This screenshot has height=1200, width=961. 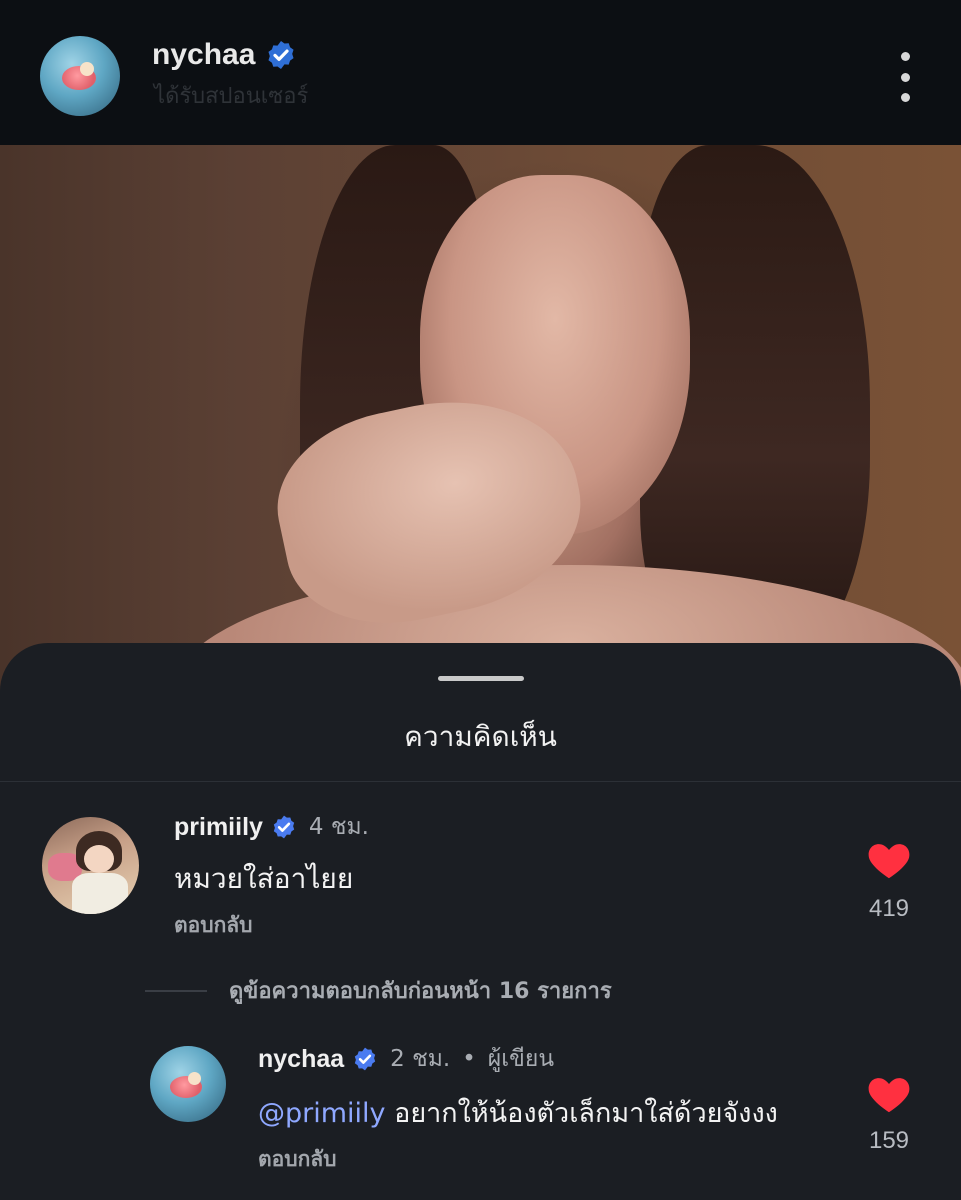 I want to click on avatar-art-face, so click(x=99, y=859).